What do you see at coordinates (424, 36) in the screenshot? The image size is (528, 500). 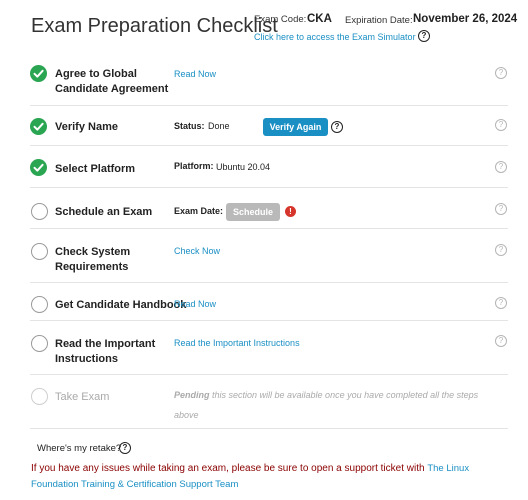 I see `simulator-info-icon: ?` at bounding box center [424, 36].